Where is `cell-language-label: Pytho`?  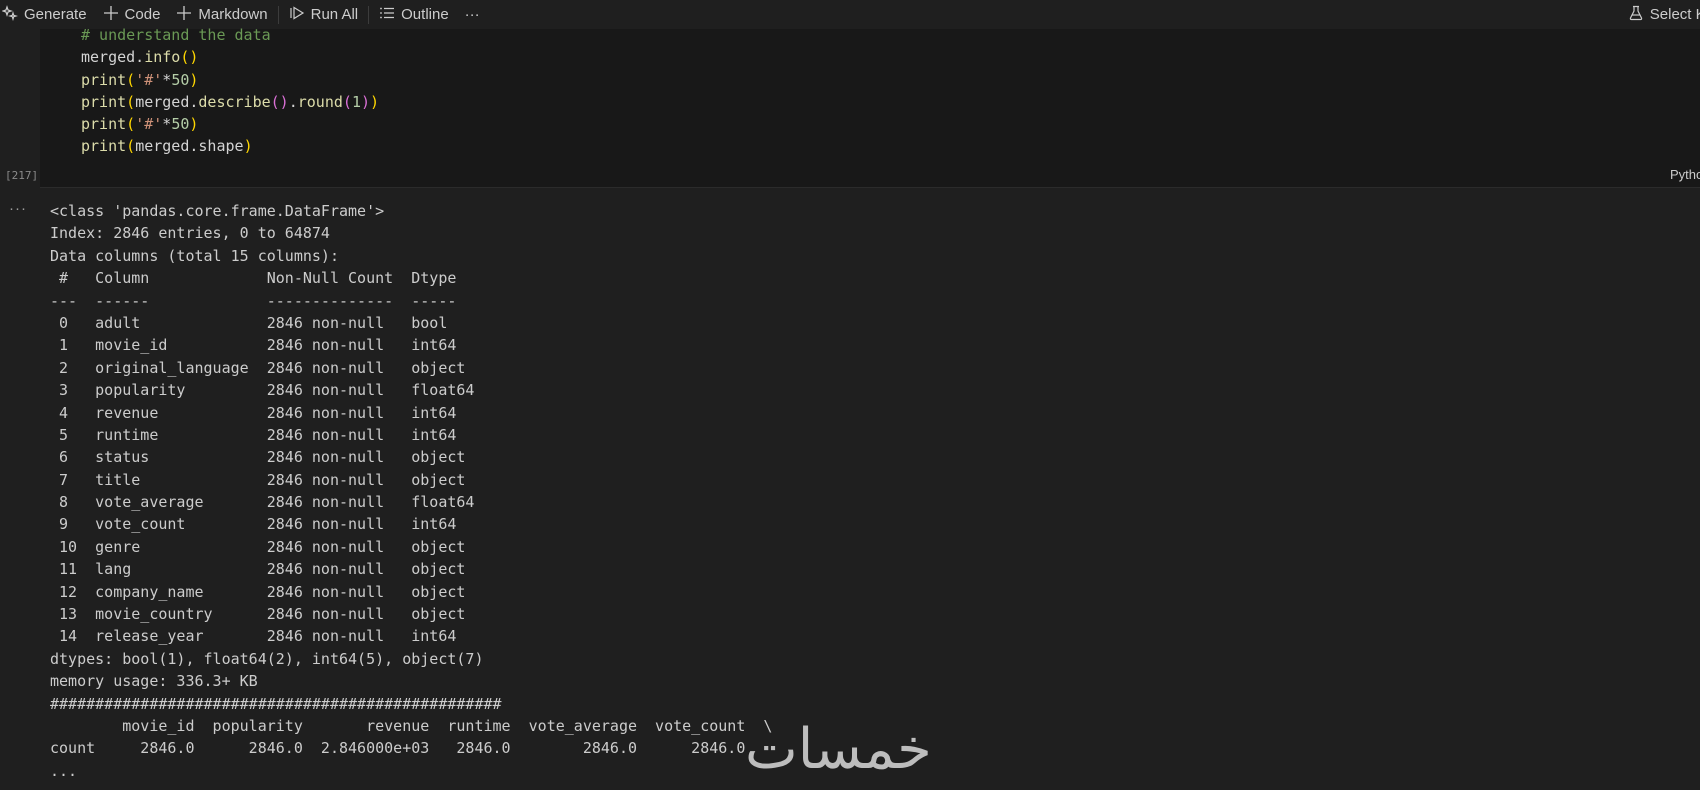 cell-language-label: Pytho is located at coordinates (1685, 174).